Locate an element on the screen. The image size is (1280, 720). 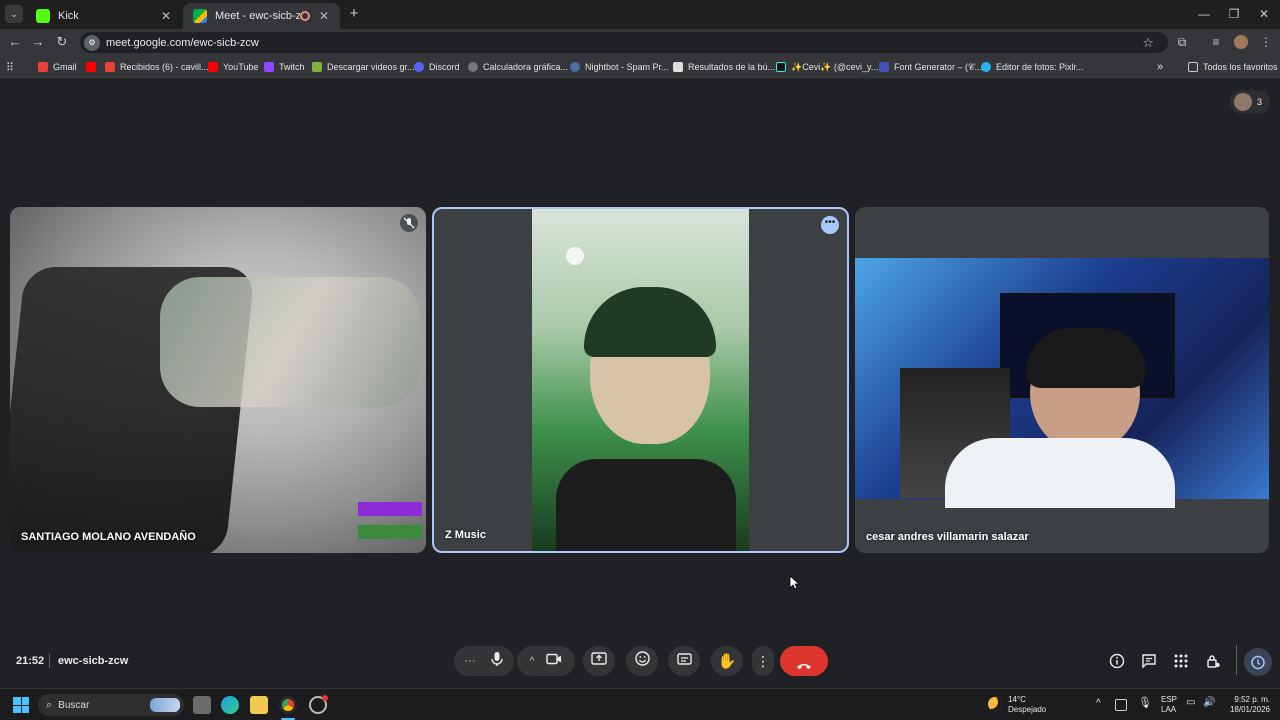
timer-button is located at coordinates (1236, 660).